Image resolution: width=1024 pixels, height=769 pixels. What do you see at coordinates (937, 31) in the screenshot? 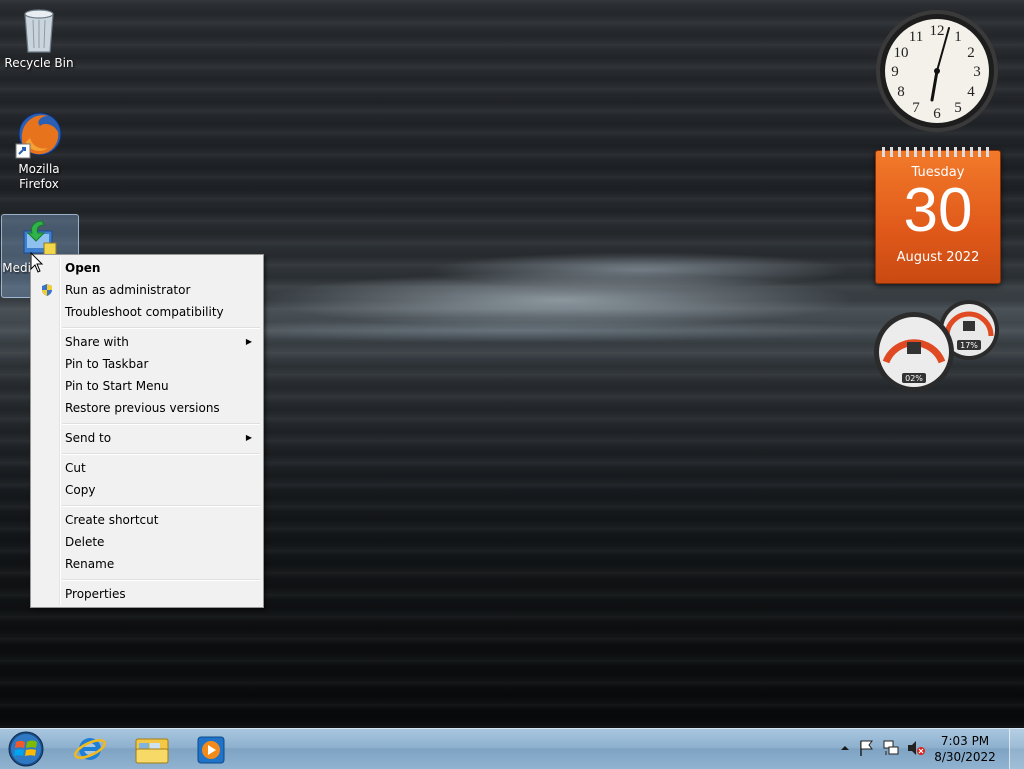
I see `svg-text: 12` at bounding box center [937, 31].